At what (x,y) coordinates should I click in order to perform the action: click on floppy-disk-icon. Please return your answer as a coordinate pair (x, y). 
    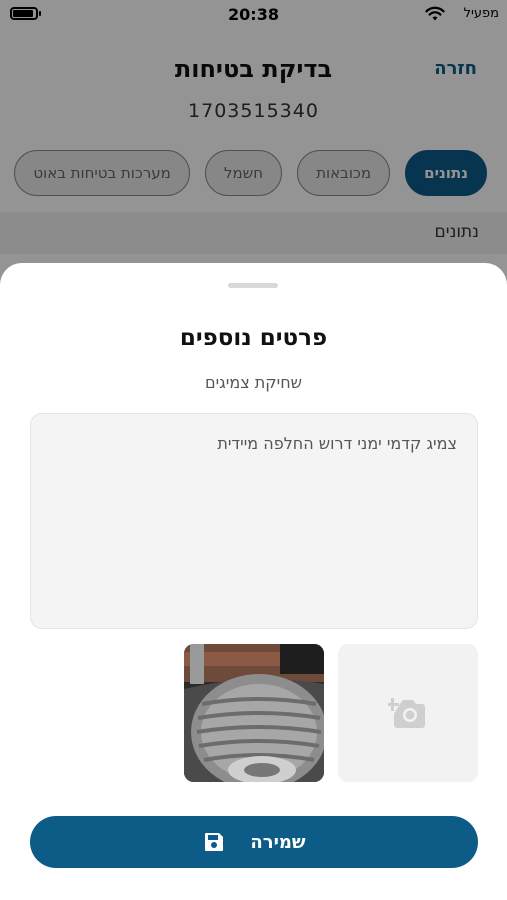
    Looking at the image, I should click on (214, 842).